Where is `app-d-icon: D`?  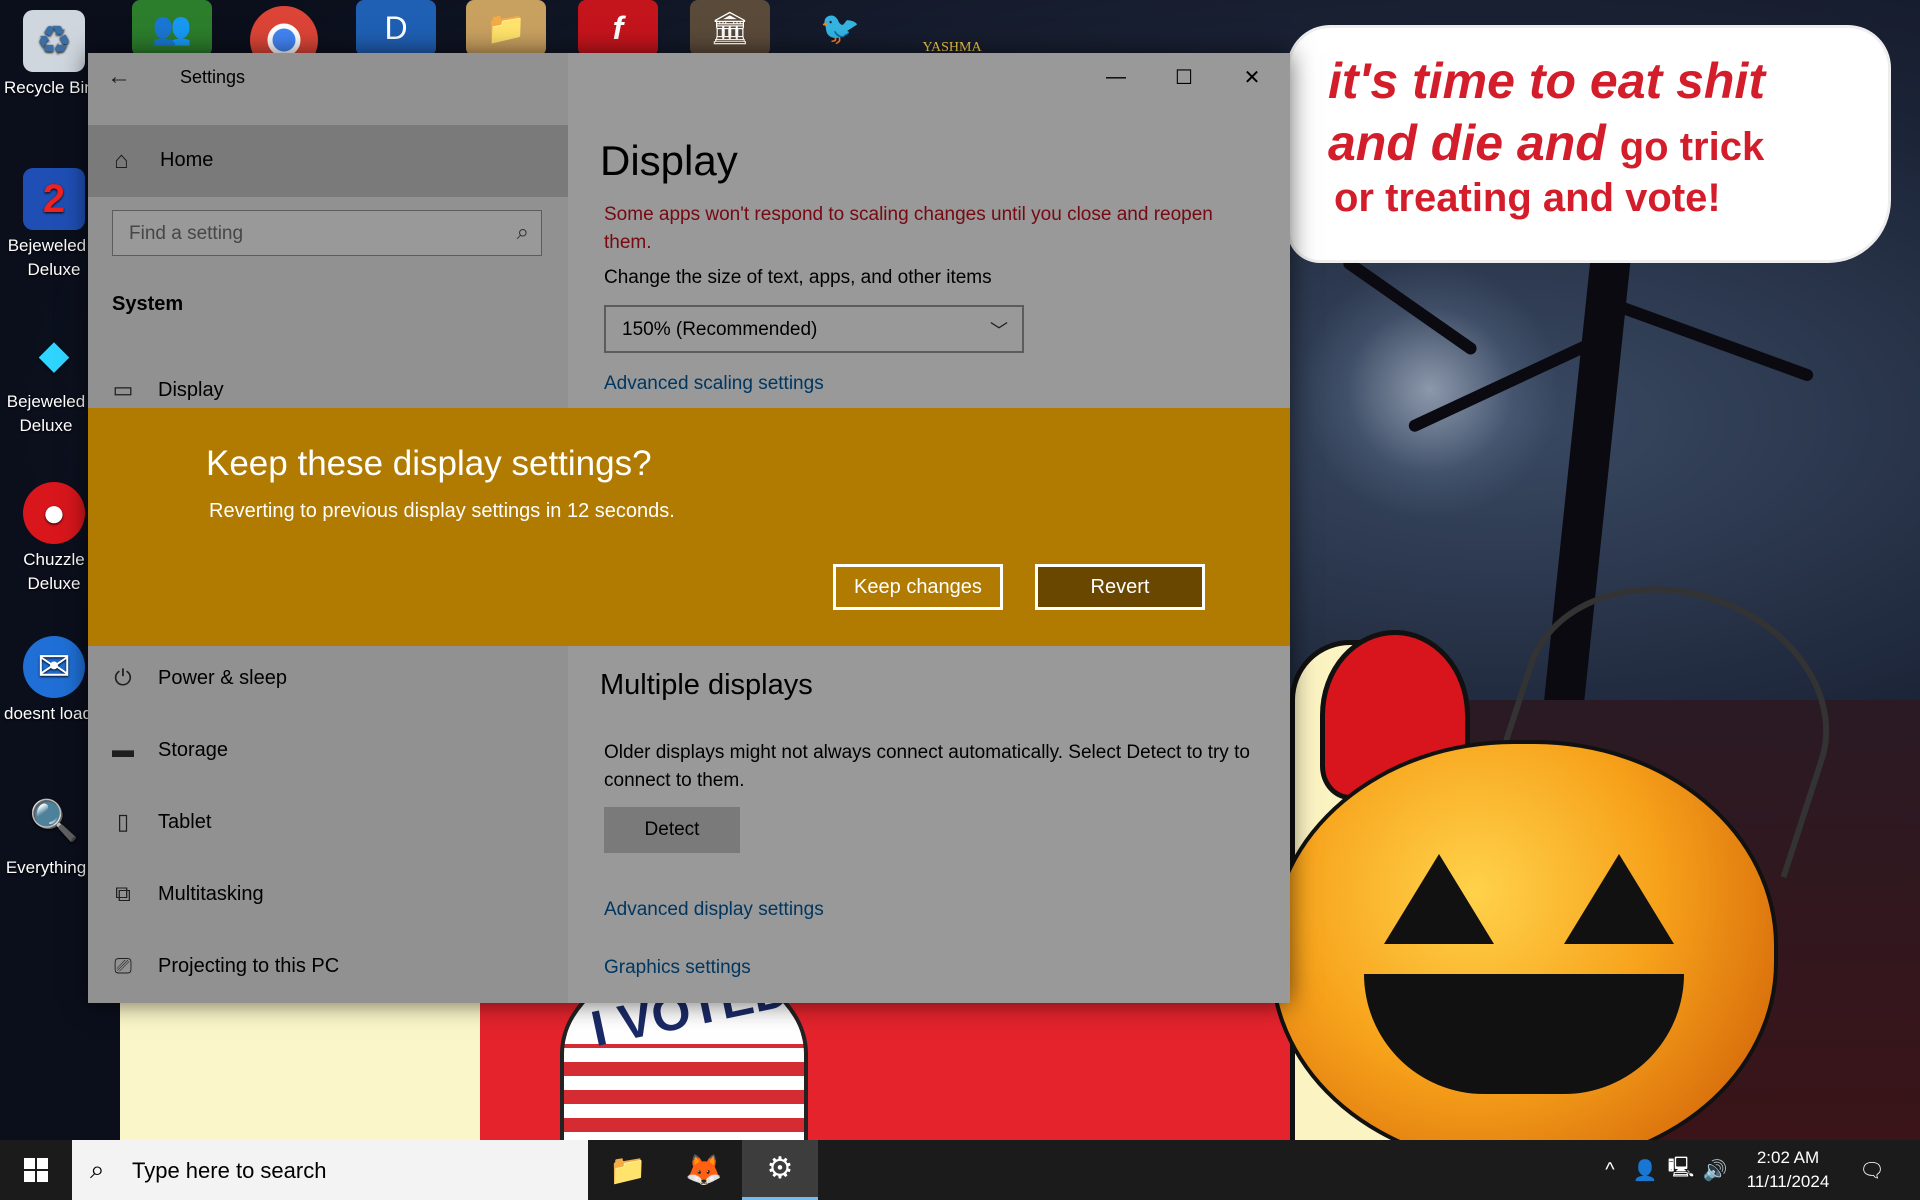 app-d-icon: D is located at coordinates (396, 28).